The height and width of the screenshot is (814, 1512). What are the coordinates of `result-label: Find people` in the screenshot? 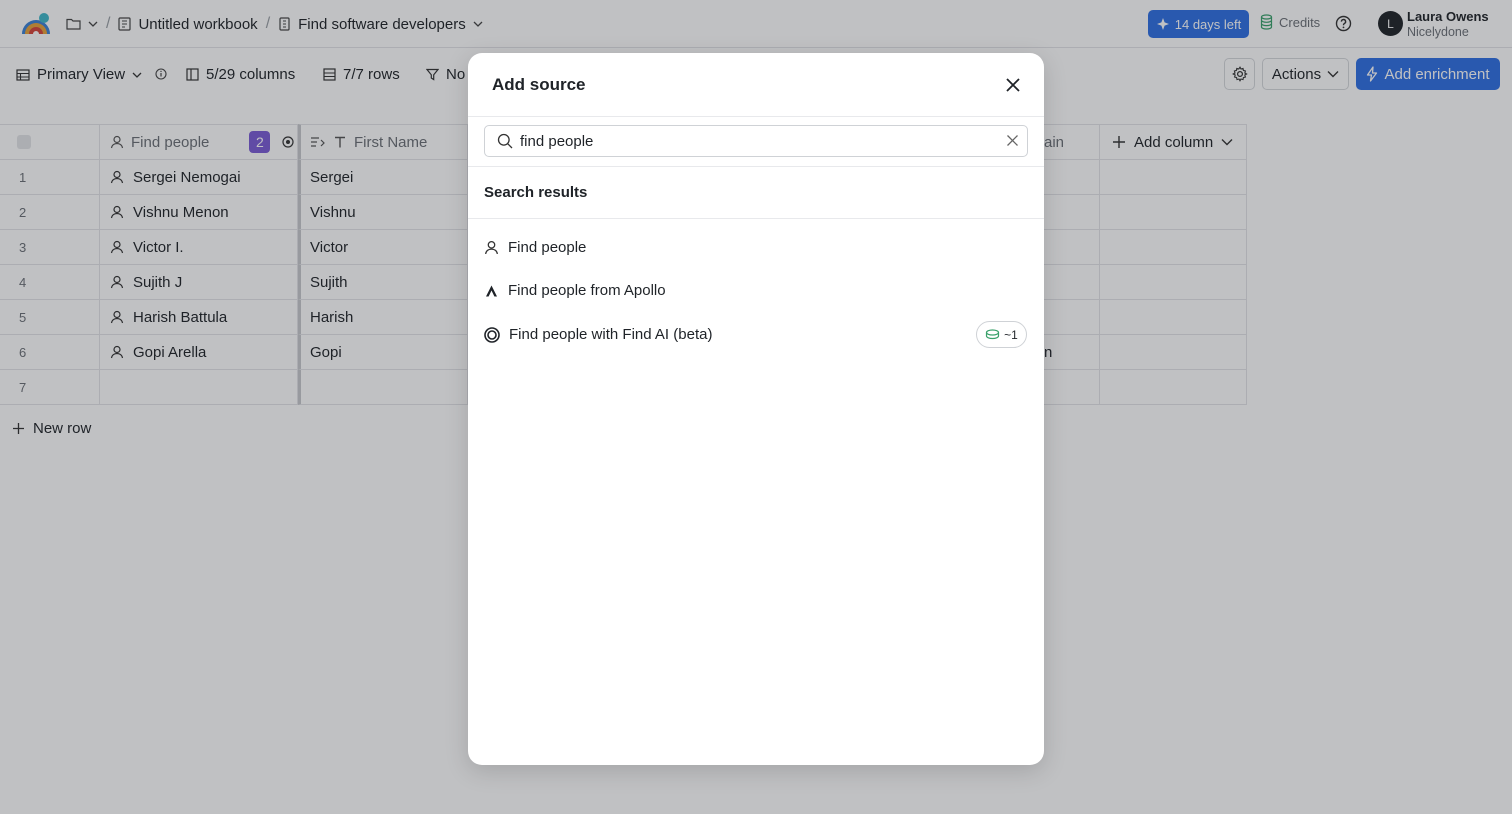 It's located at (547, 247).